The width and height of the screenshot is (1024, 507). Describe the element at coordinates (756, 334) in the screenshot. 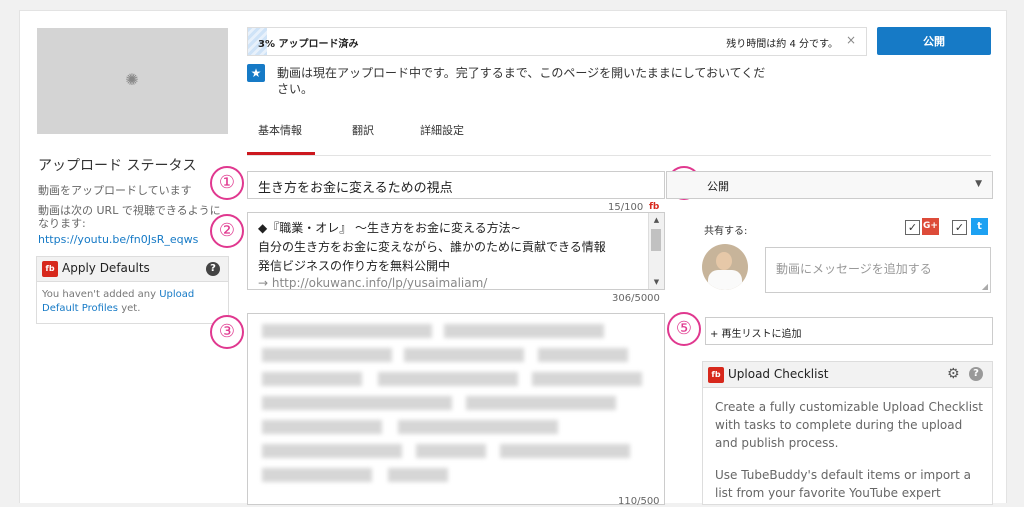

I see `add-to-playlist-label: + 再生リストに追加` at that location.